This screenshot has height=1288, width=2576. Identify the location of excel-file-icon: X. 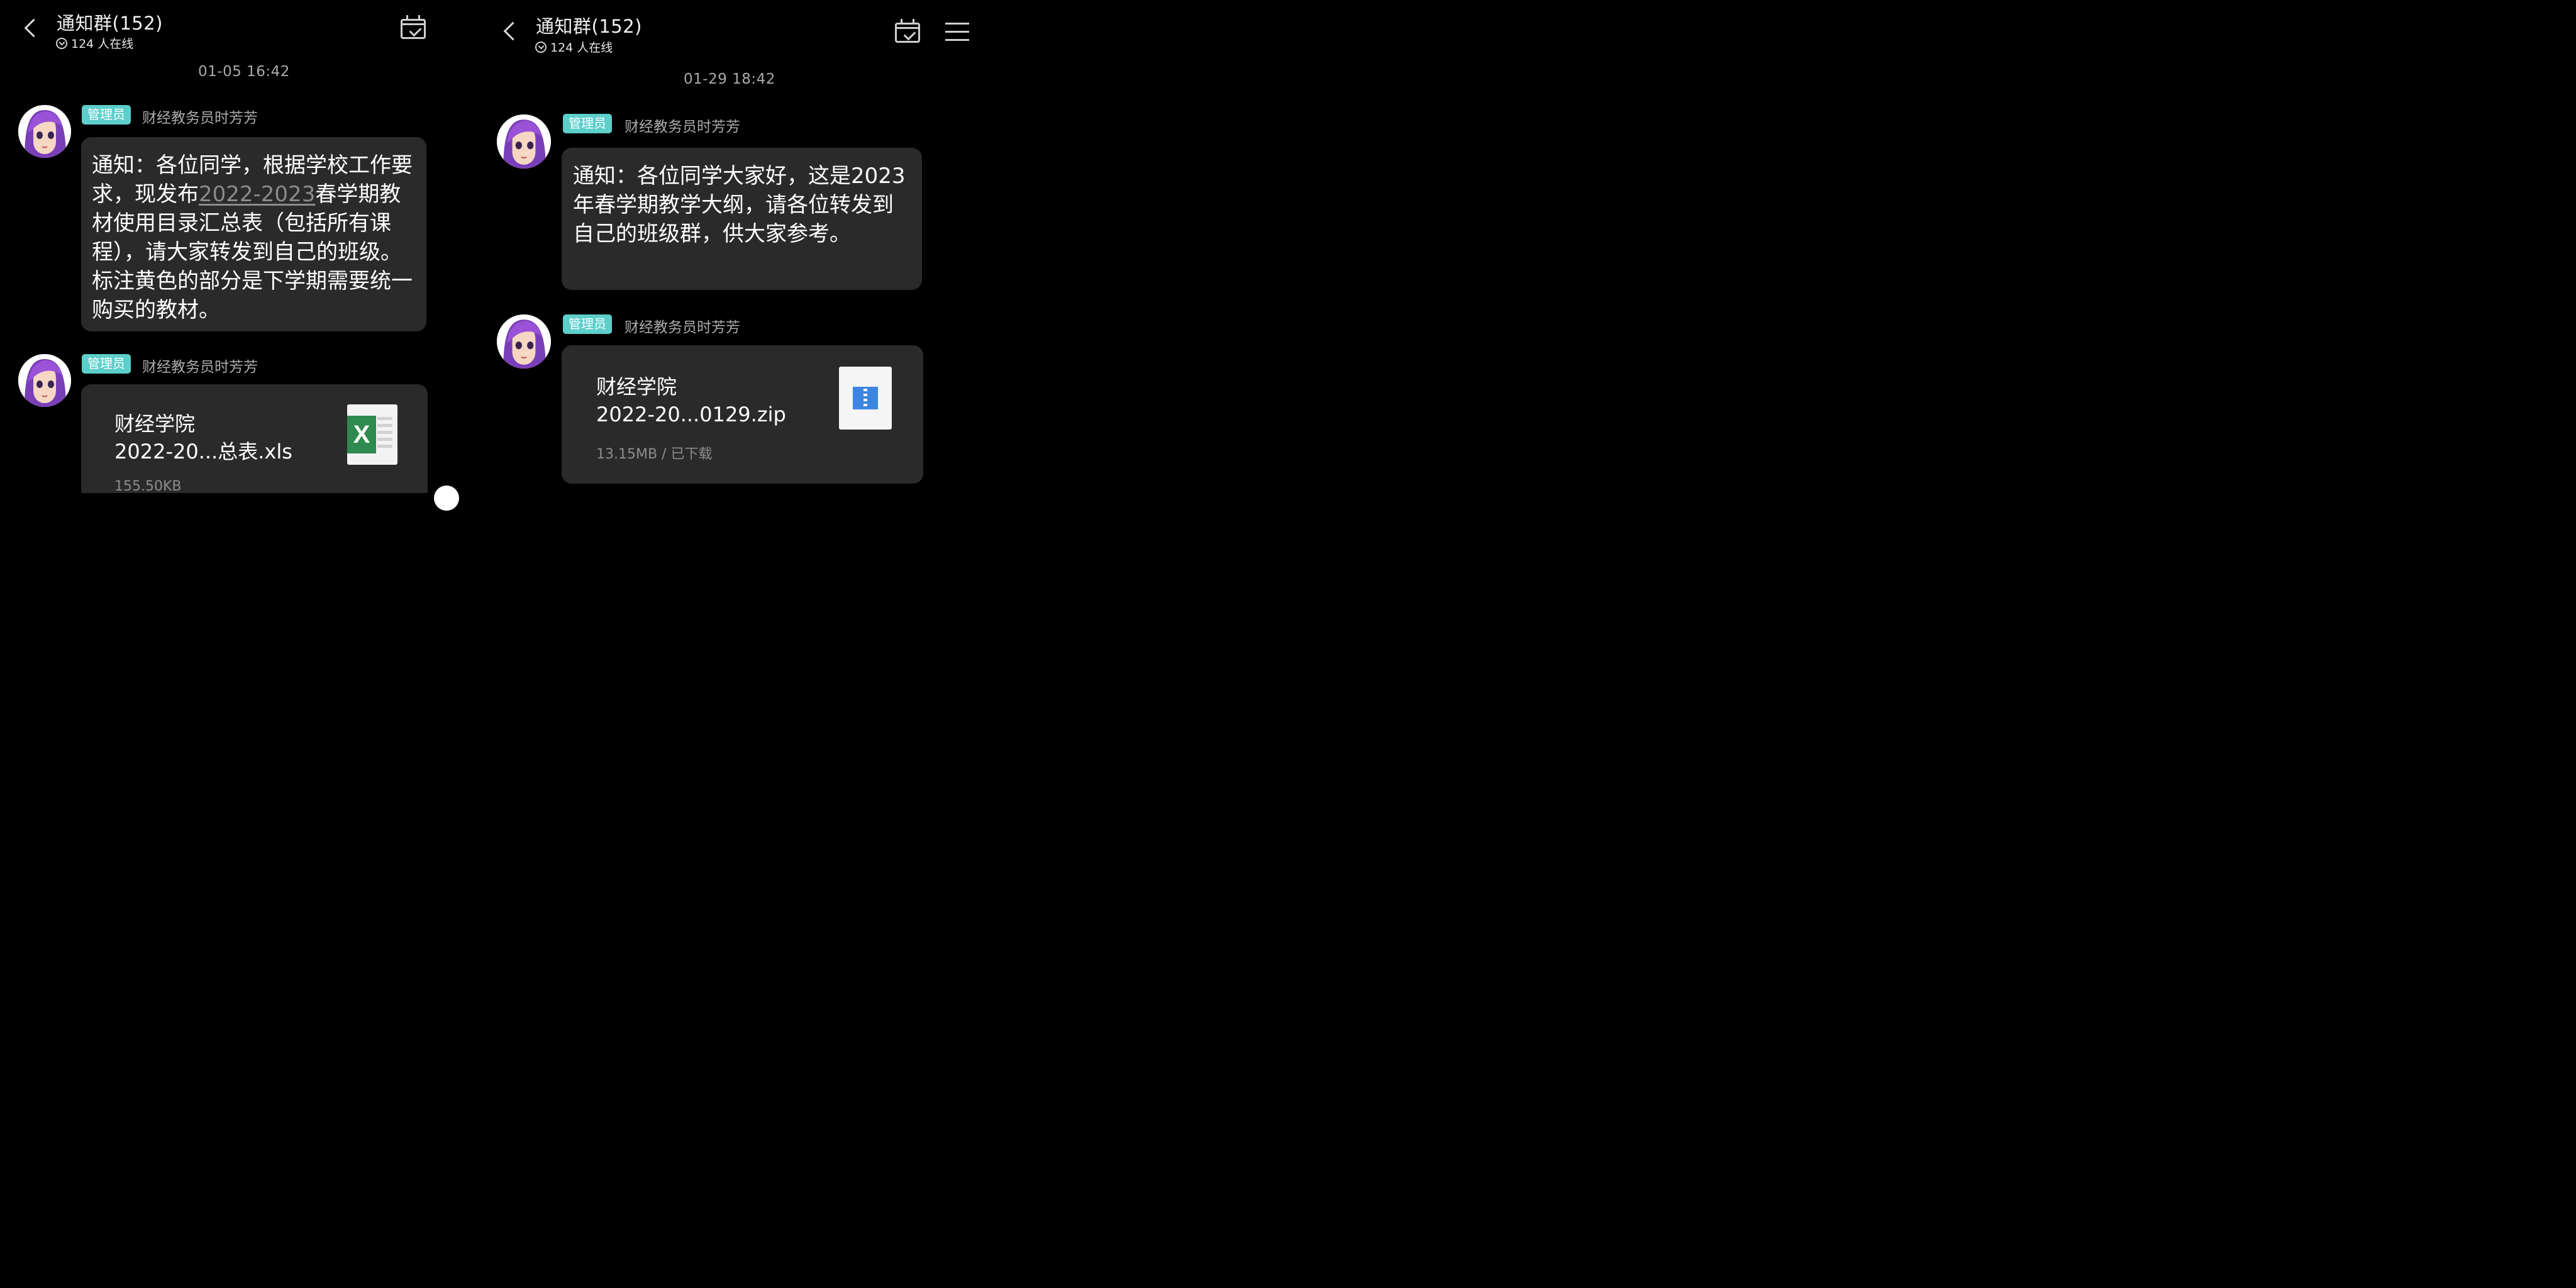
(372, 434).